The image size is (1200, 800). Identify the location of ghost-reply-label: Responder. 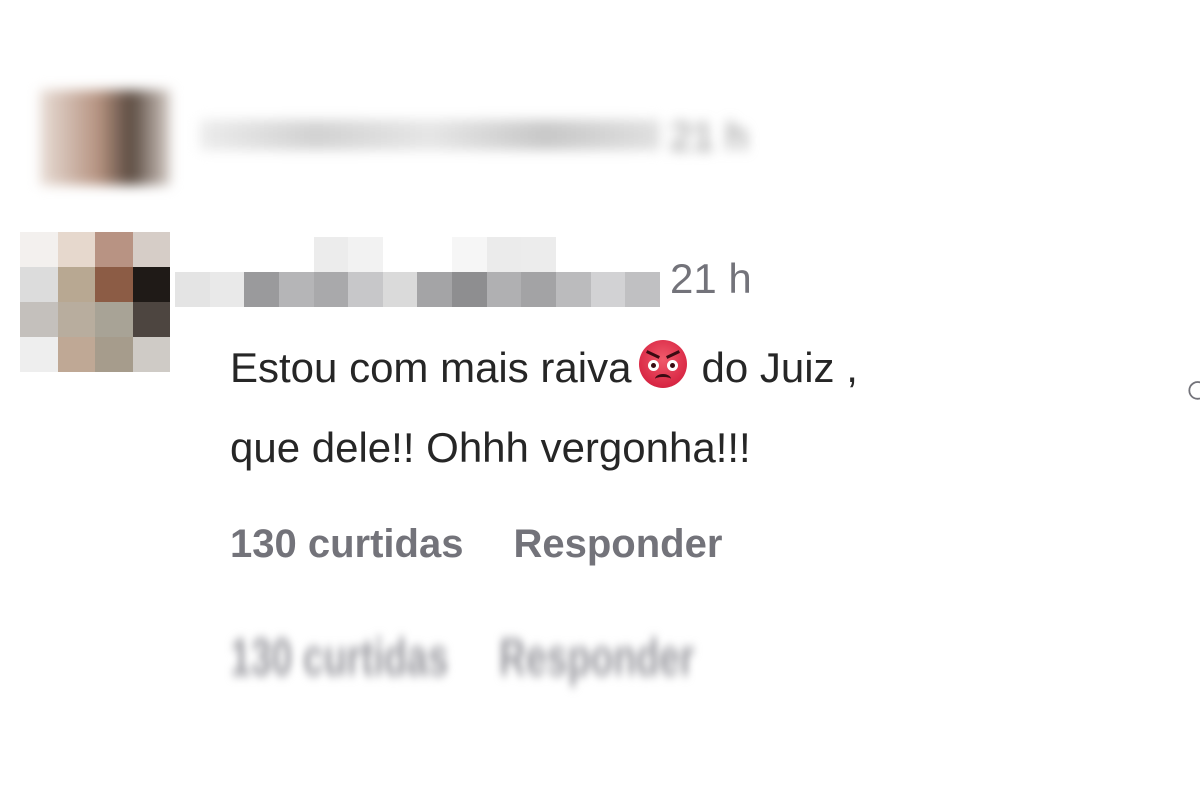
(596, 658).